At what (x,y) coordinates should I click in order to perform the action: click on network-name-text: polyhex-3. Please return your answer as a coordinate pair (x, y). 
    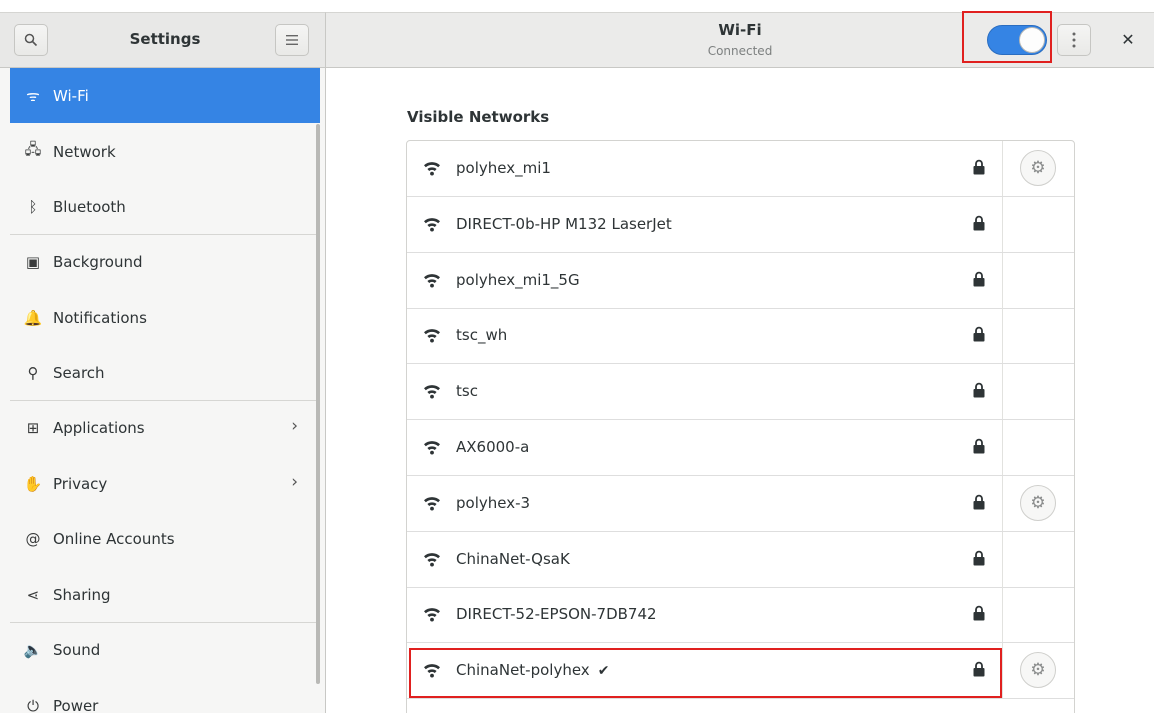
    Looking at the image, I should click on (493, 502).